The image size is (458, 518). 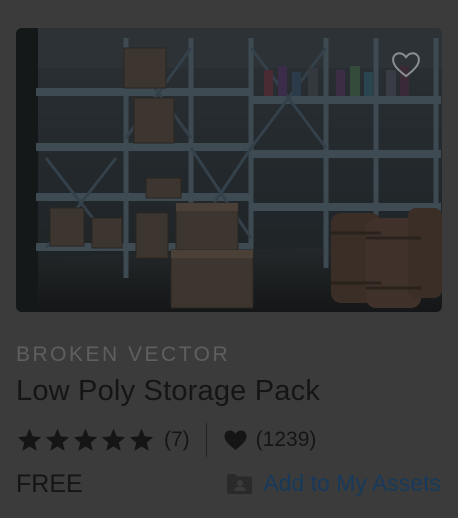 I want to click on favorites-count: (1239), so click(x=286, y=439).